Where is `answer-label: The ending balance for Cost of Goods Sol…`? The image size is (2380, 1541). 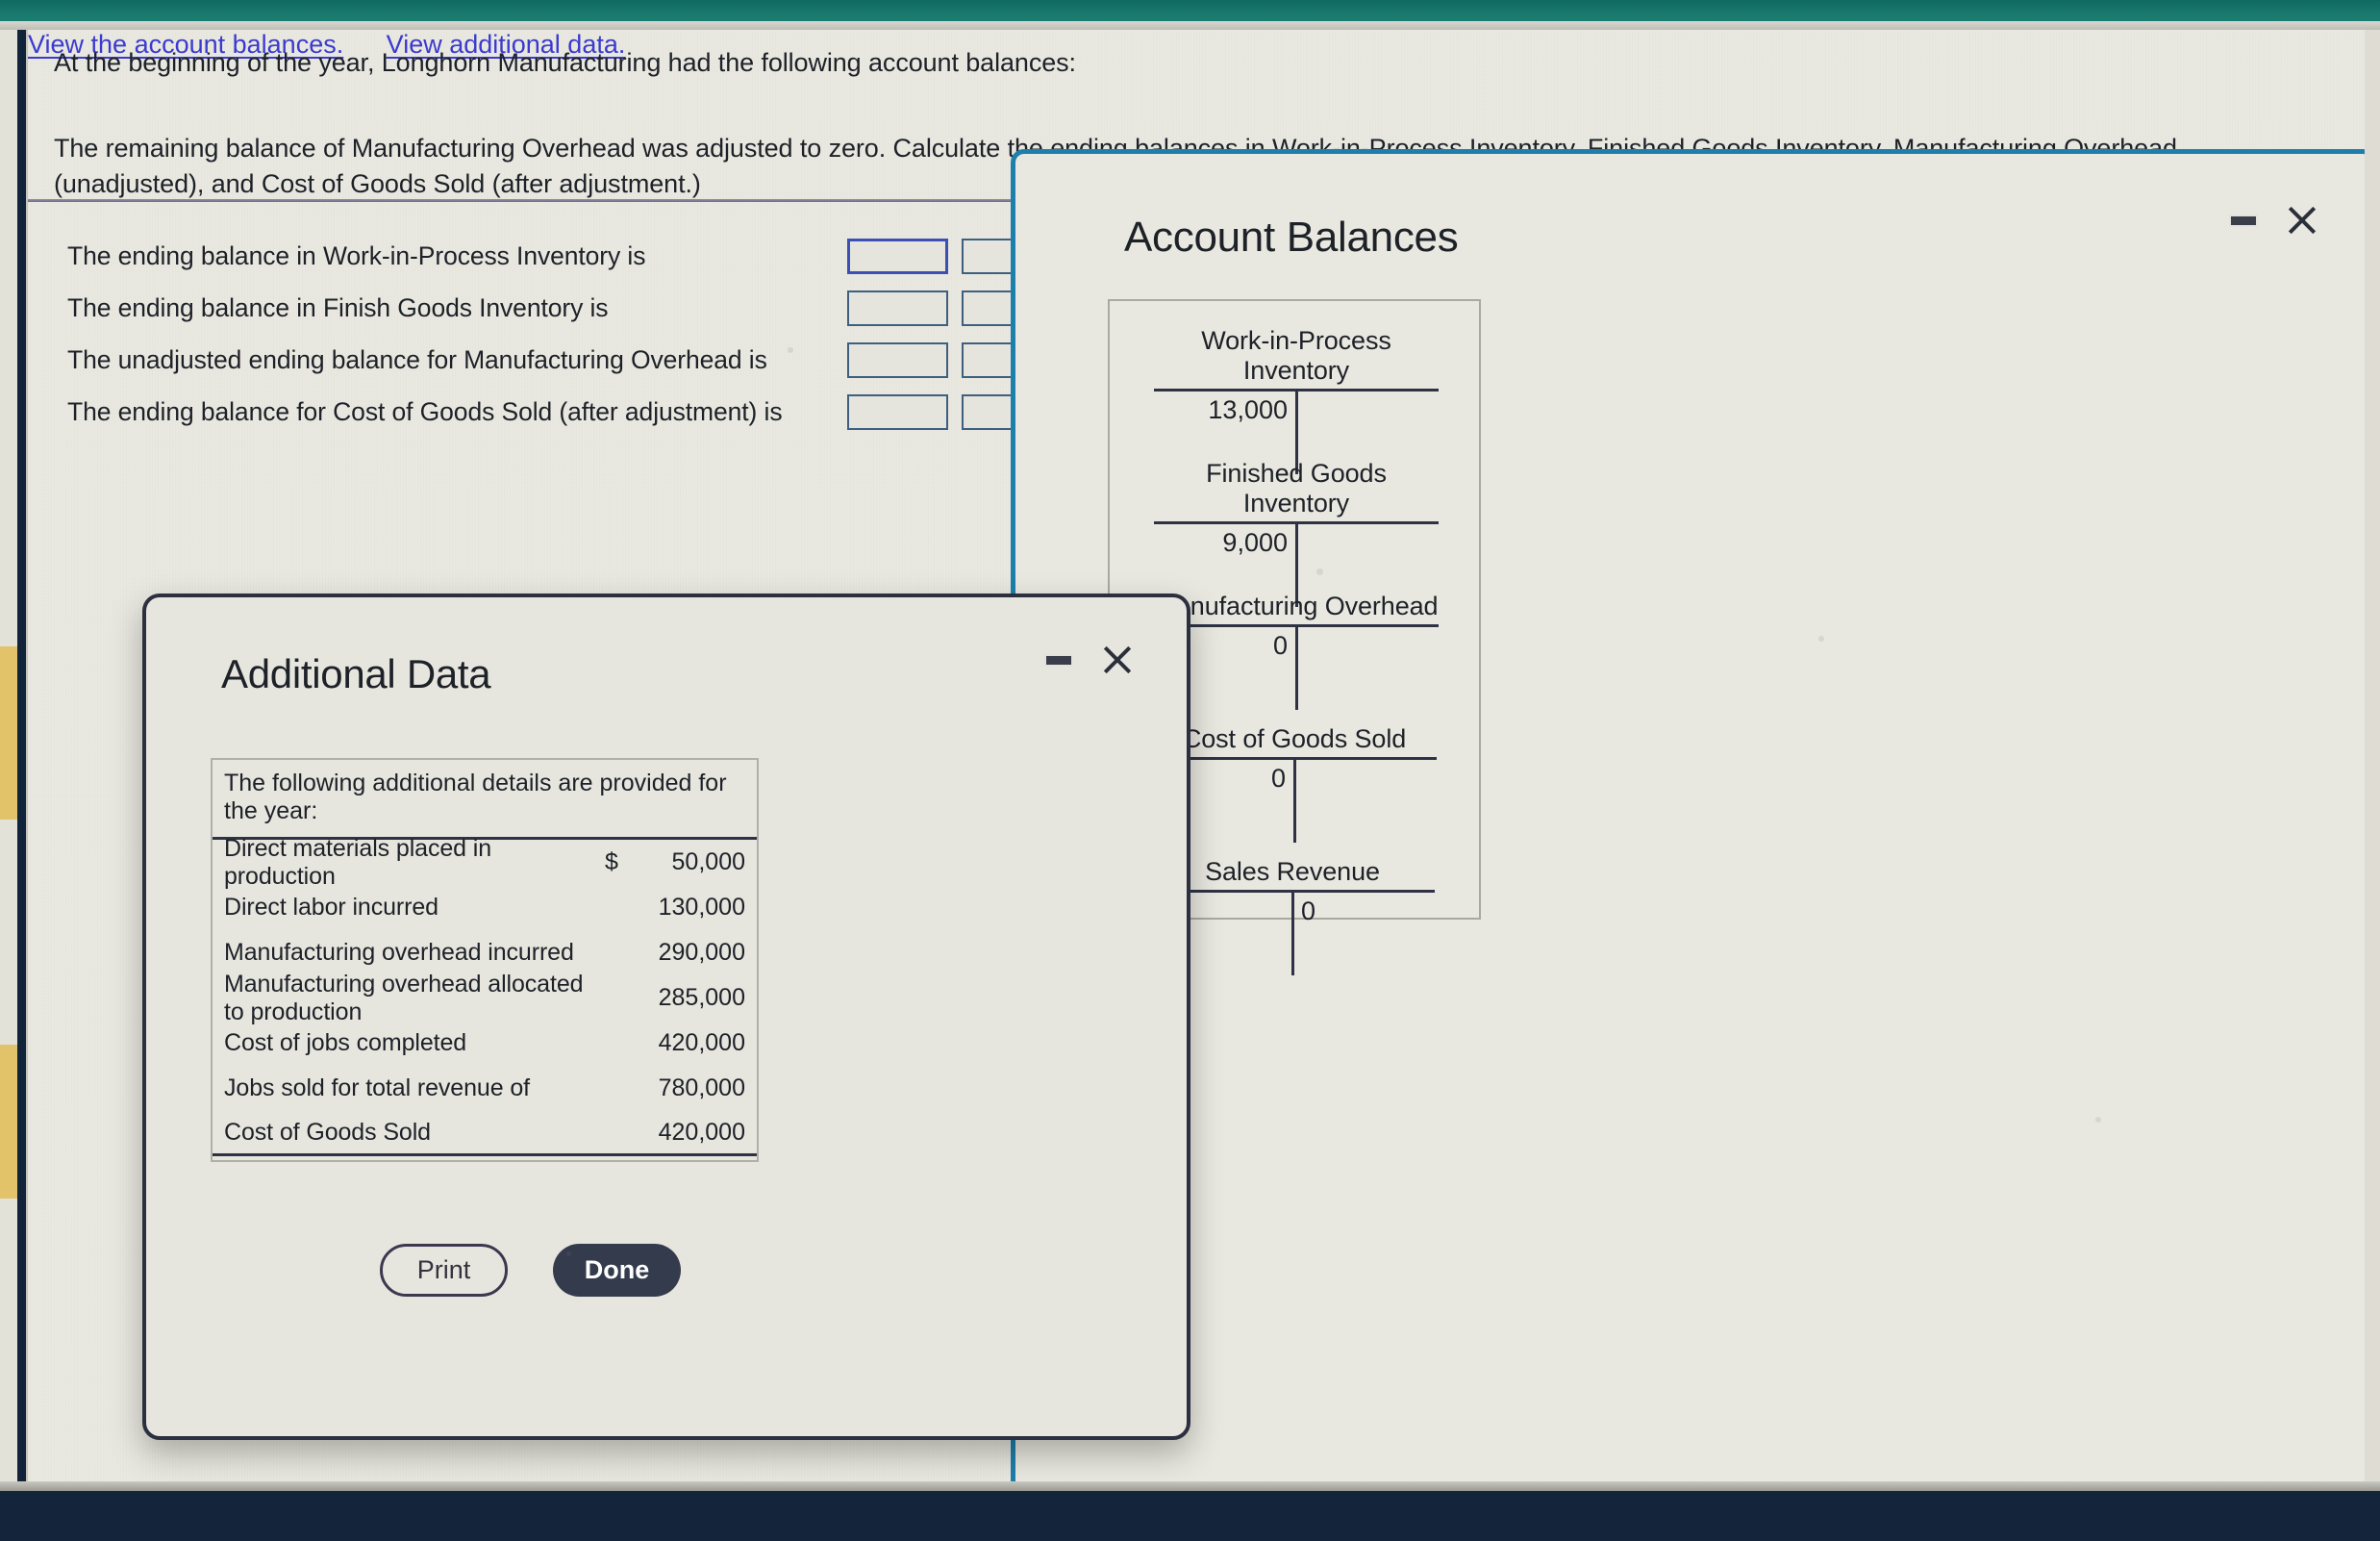
answer-label: The ending balance for Cost of Goods Sol… is located at coordinates (425, 411).